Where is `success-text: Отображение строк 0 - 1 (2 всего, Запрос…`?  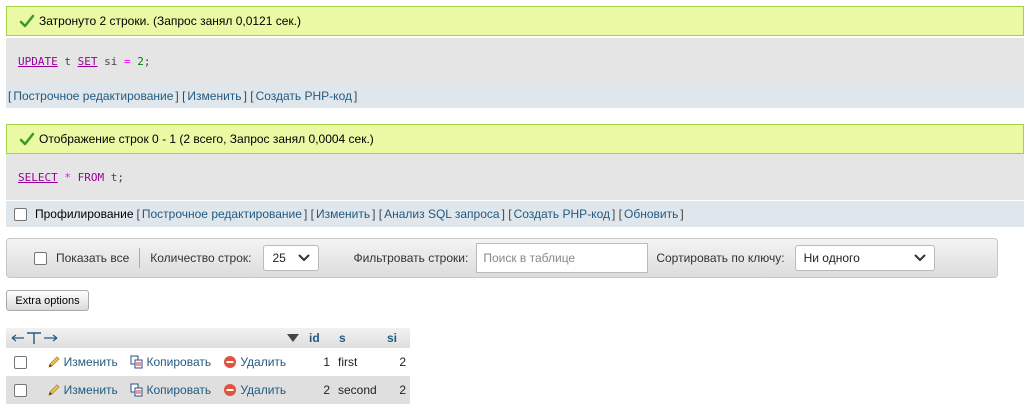 success-text: Отображение строк 0 - 1 (2 всего, Запрос… is located at coordinates (206, 139).